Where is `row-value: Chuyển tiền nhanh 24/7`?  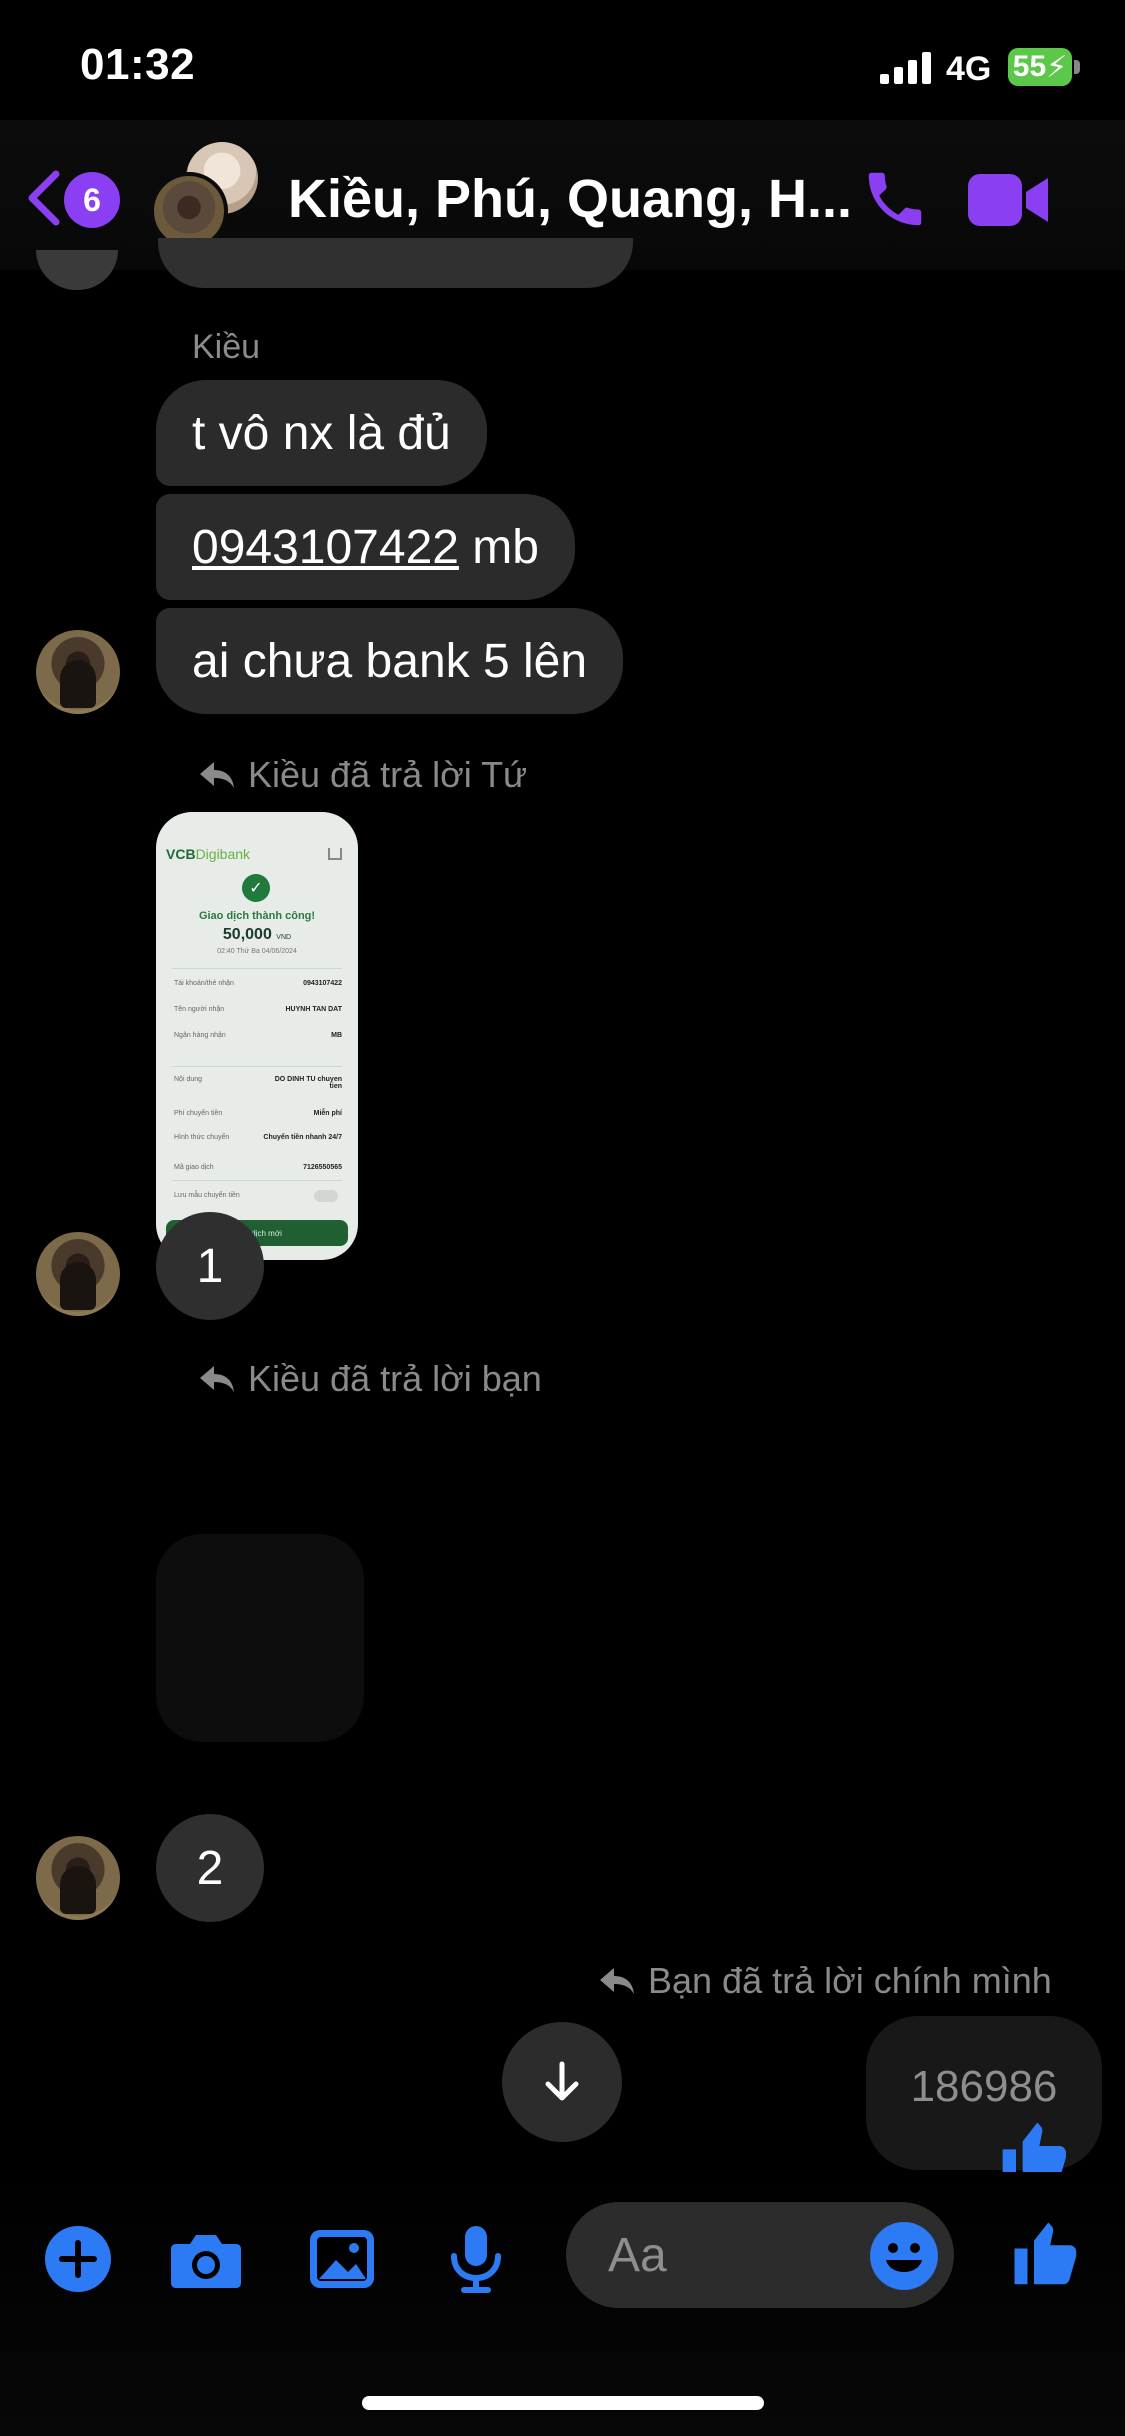 row-value: Chuyển tiền nhanh 24/7 is located at coordinates (302, 1137).